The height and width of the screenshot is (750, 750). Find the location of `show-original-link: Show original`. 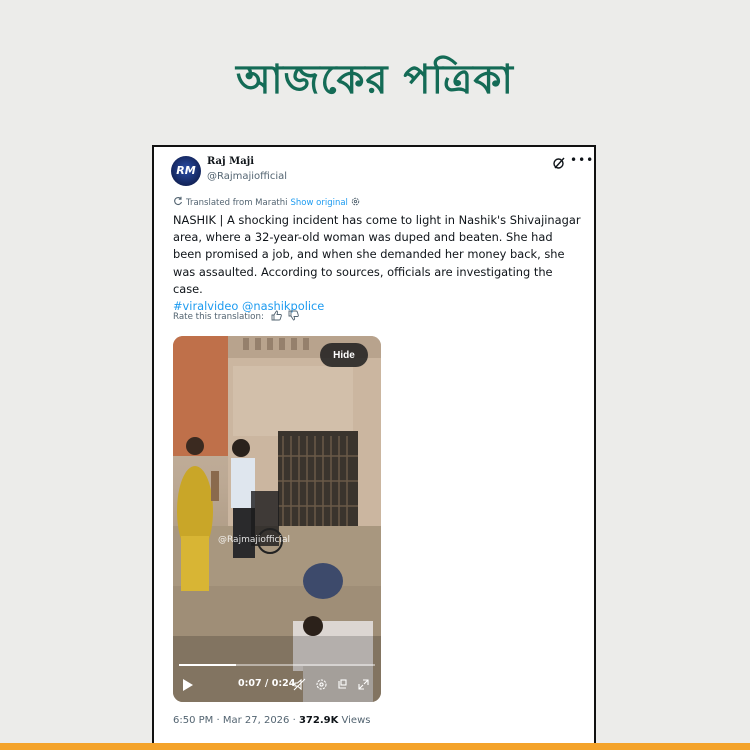

show-original-link: Show original is located at coordinates (319, 203).